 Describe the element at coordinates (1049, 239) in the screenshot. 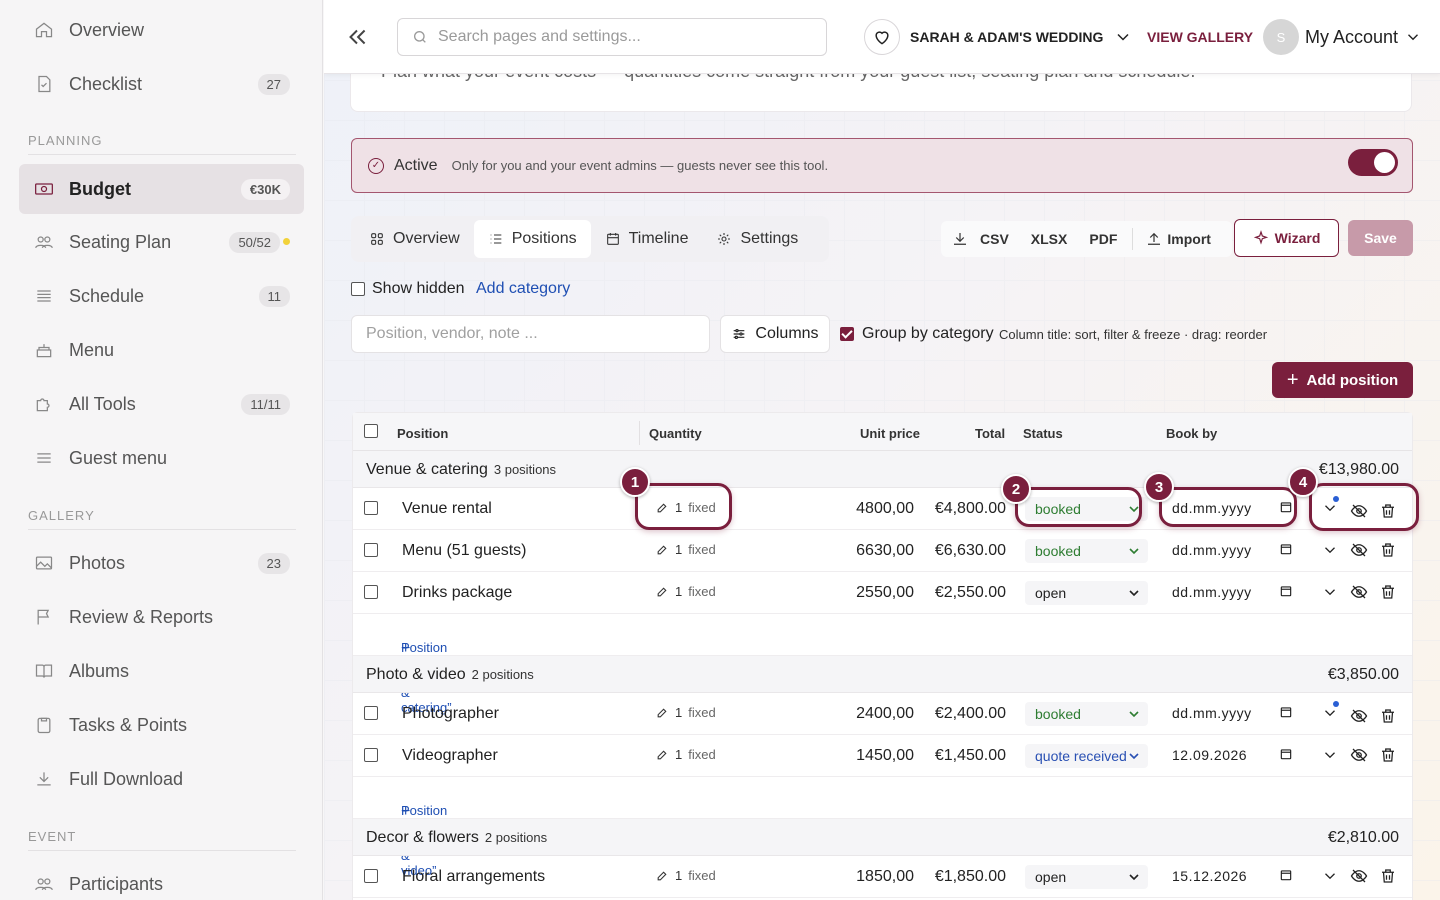

I see `export-xlsx-button: XLSX` at that location.